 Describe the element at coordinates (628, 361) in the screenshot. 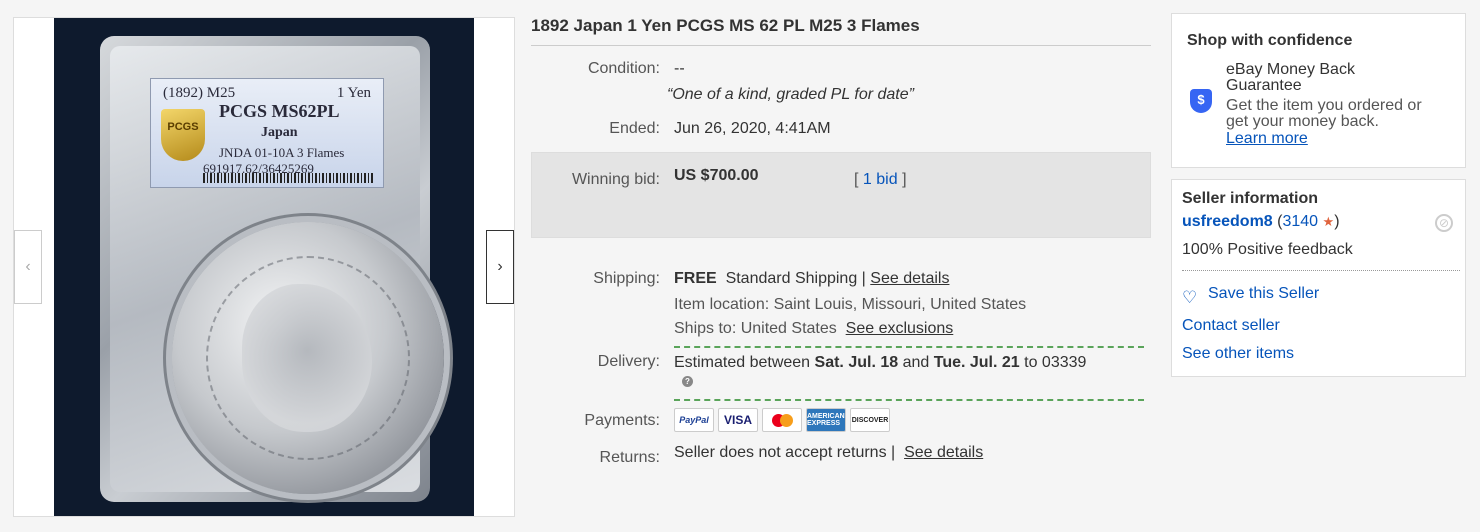

I see `delivery-label: Delivery:` at that location.